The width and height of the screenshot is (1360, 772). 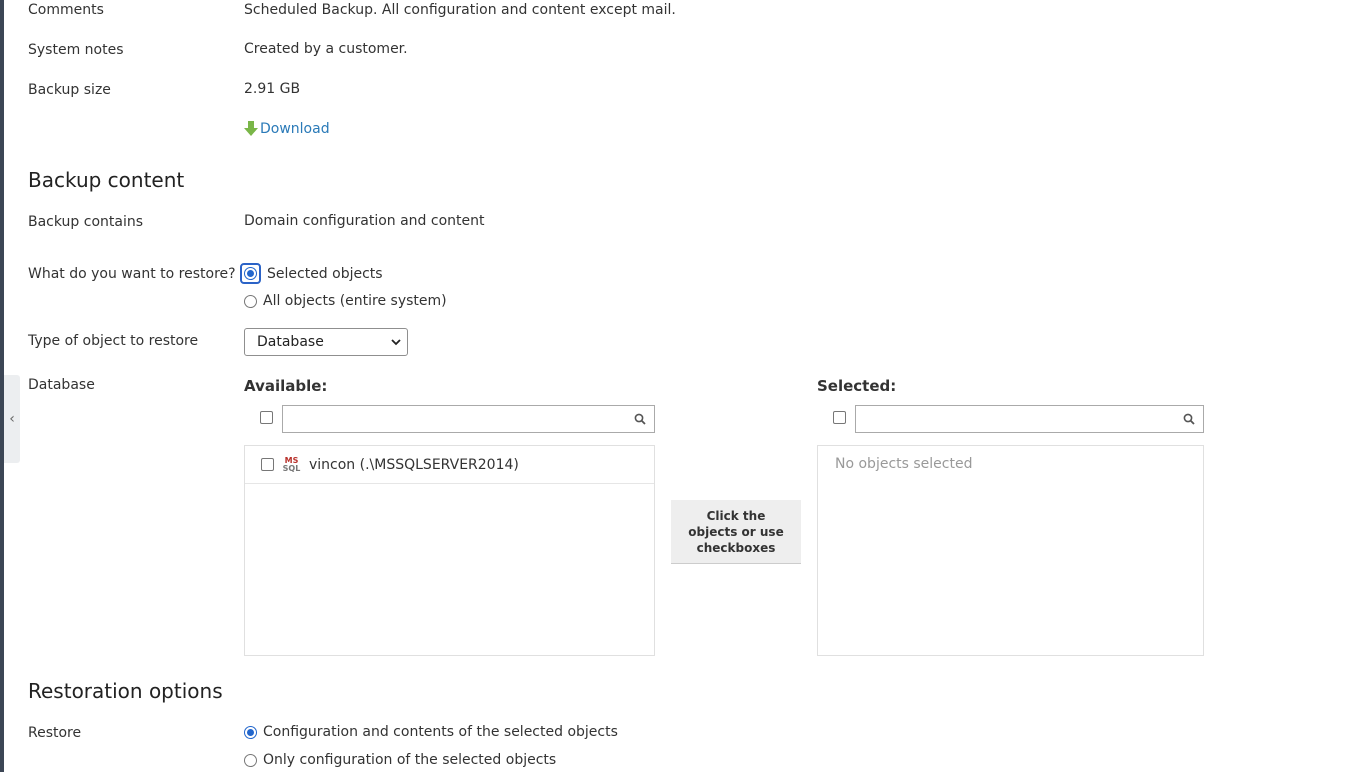 What do you see at coordinates (290, 342) in the screenshot?
I see `object-type-value: Database` at bounding box center [290, 342].